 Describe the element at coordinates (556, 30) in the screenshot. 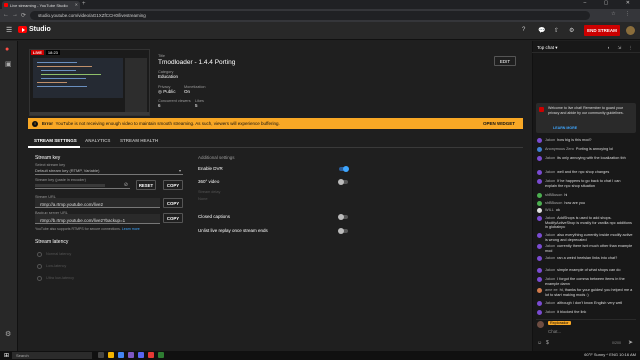

I see `share-icon: ⇧` at that location.